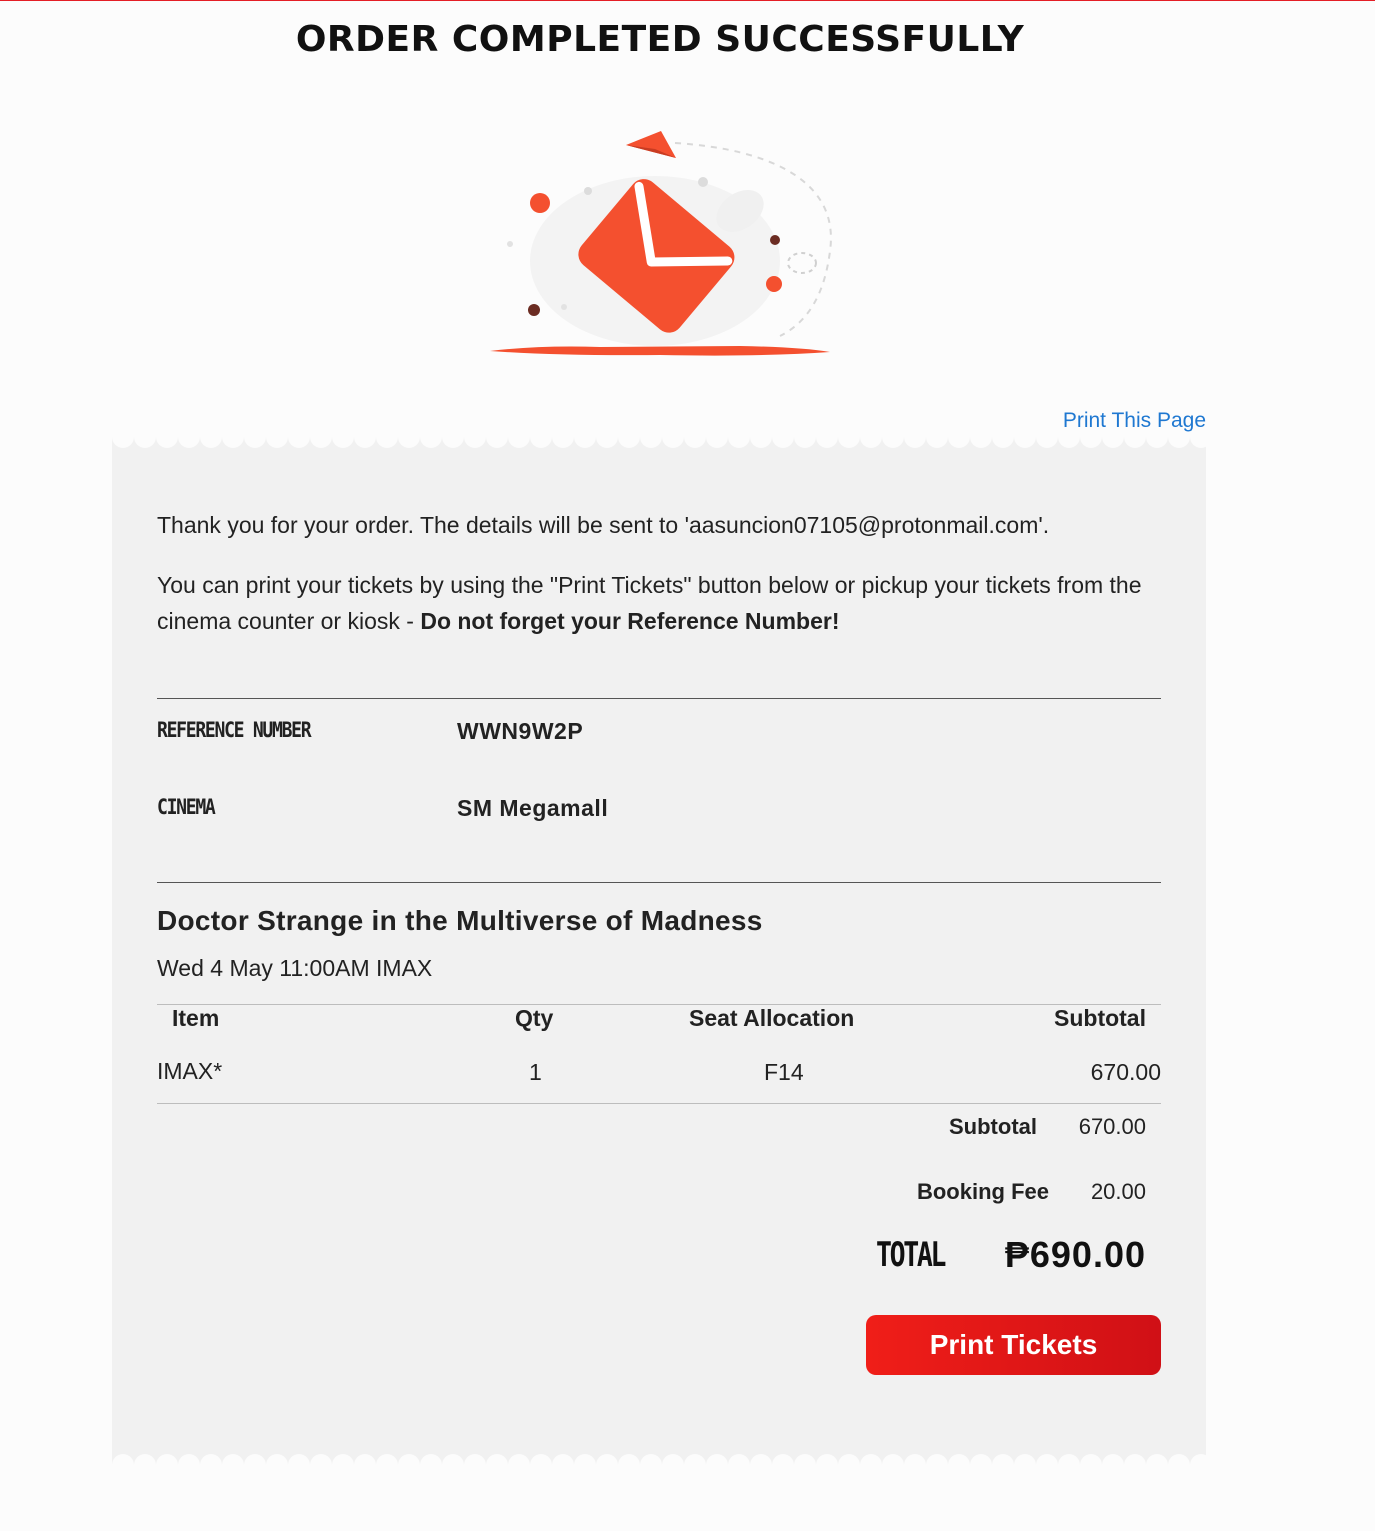  Describe the element at coordinates (234, 730) in the screenshot. I see `reference-number-label: REFERENCE NUMBER` at that location.